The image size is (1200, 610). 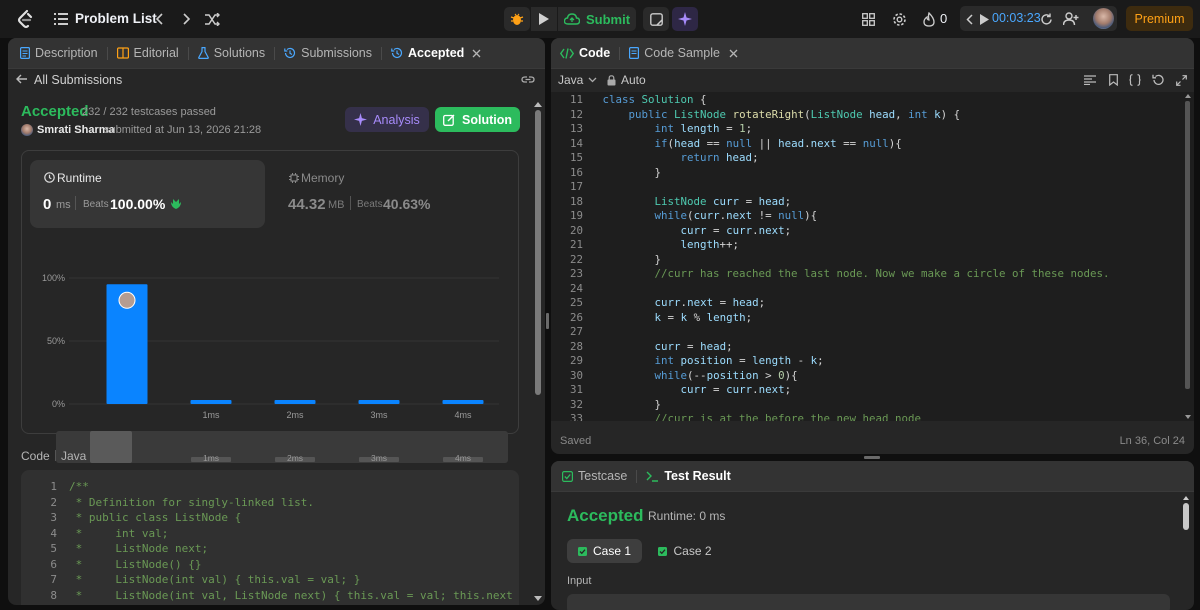 What do you see at coordinates (633, 80) in the screenshot?
I see `auto-mode-label: Auto` at bounding box center [633, 80].